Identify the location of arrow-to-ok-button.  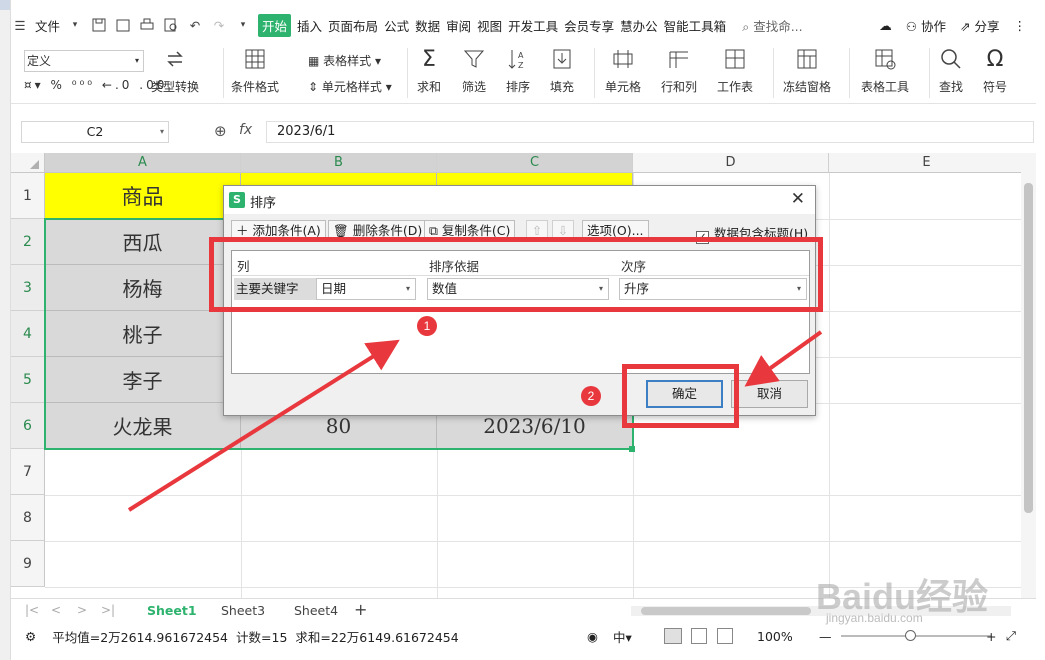
(783, 358).